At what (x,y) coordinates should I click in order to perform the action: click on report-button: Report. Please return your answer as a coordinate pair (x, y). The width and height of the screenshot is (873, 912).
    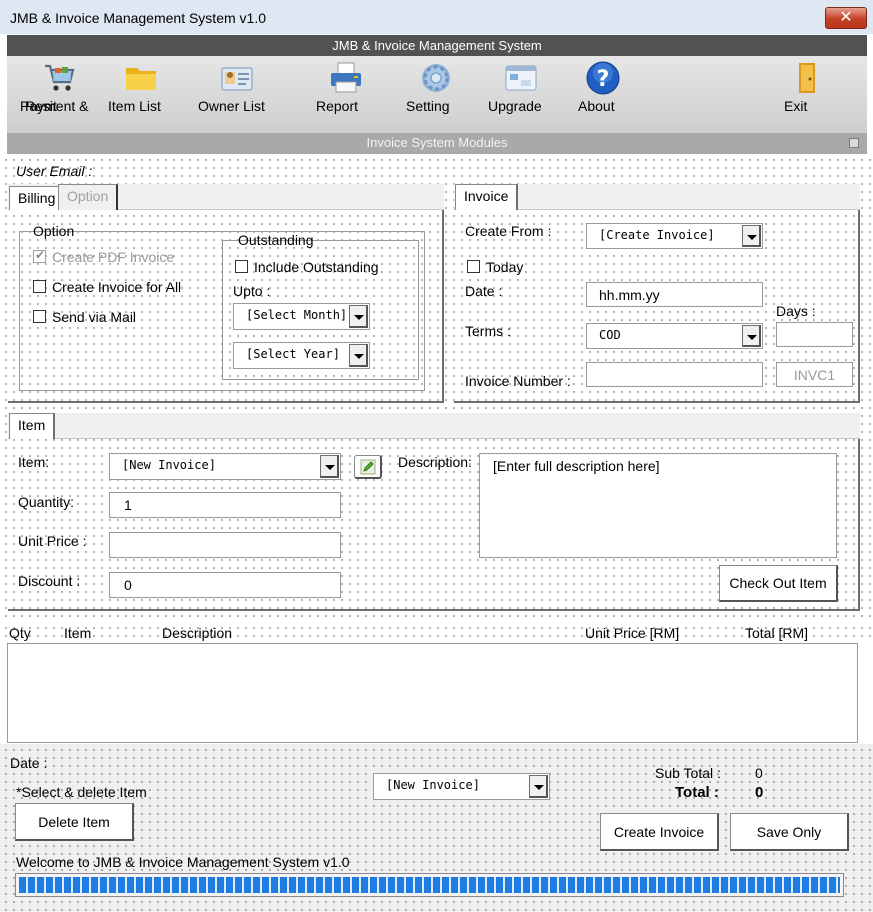
    Looking at the image, I should click on (346, 87).